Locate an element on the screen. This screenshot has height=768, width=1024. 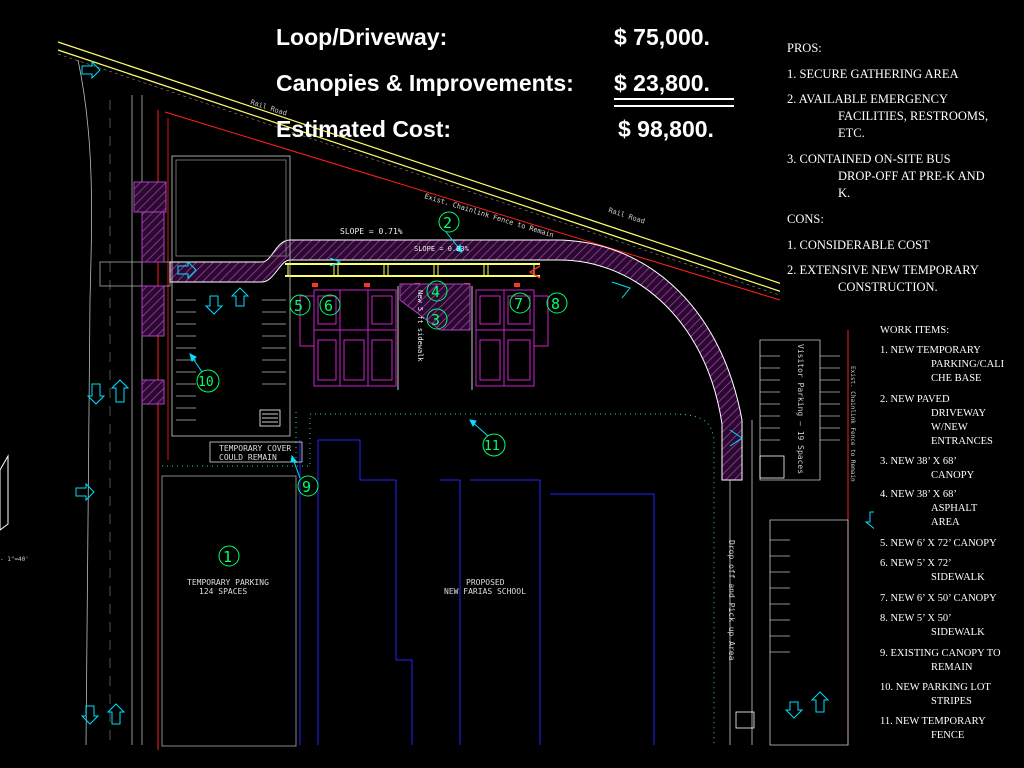
callout-7: 7 is located at coordinates (520, 303).